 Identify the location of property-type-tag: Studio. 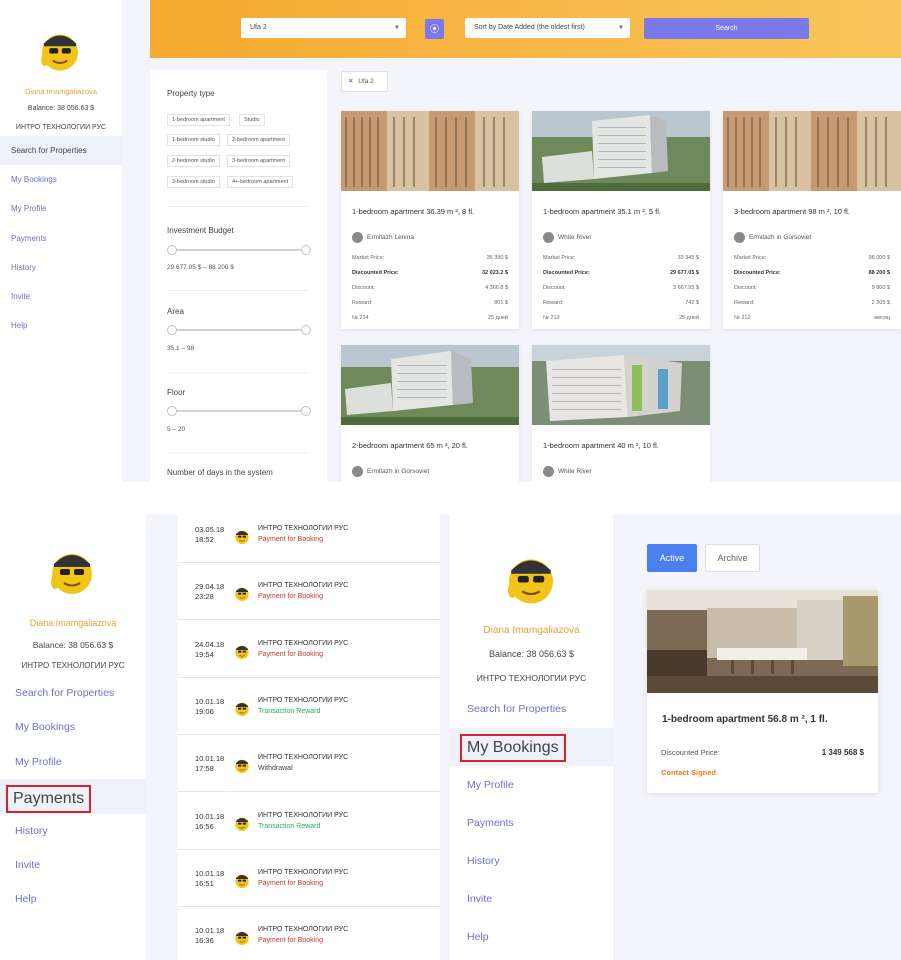
(252, 120).